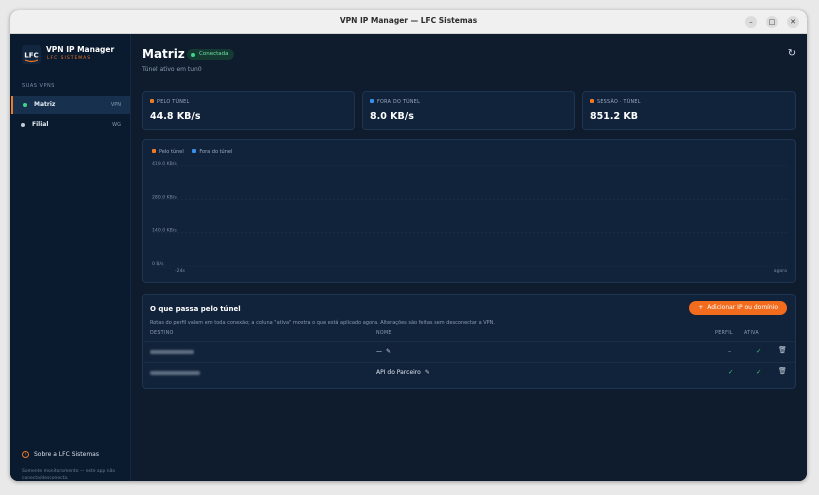 The width and height of the screenshot is (819, 495). Describe the element at coordinates (724, 333) in the screenshot. I see `column-header-perfil: PERFIL` at that location.